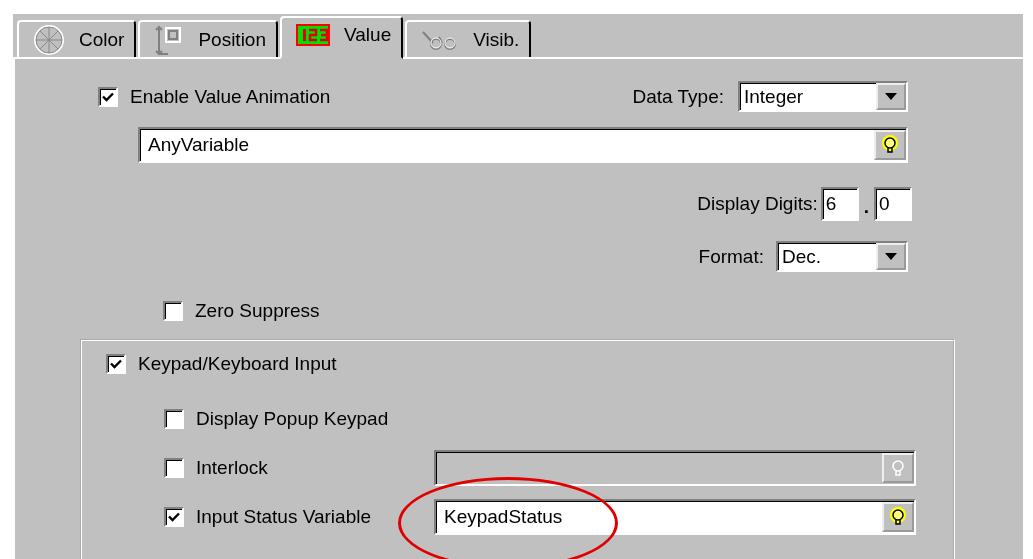  I want to click on checkbox-label: Interlock, so click(232, 468).